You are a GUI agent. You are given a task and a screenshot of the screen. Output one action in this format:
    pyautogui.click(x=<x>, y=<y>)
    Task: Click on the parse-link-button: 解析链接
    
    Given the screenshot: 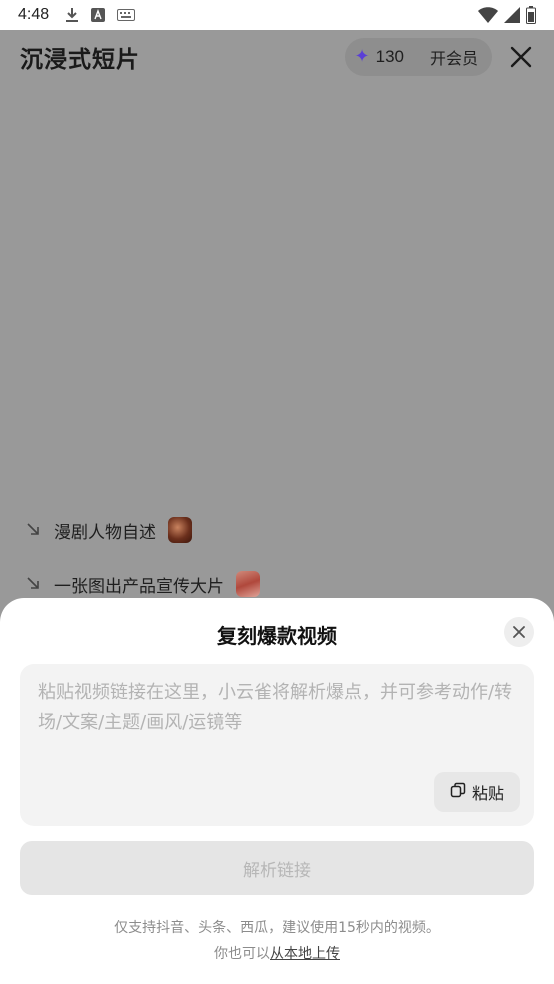 What is the action you would take?
    pyautogui.click(x=277, y=868)
    